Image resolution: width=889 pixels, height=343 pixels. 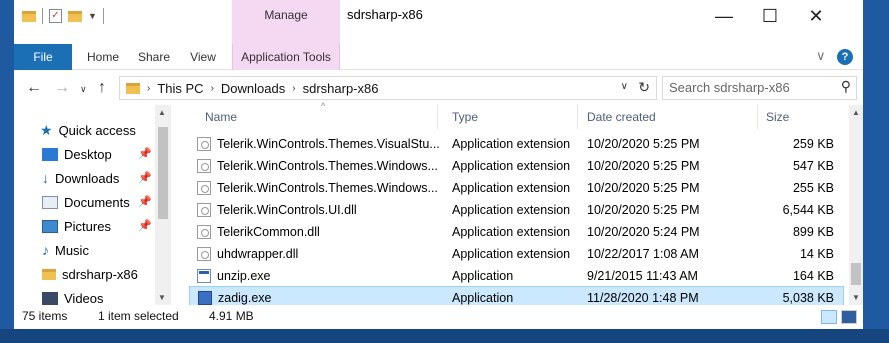 I want to click on back-icon: ←, so click(x=34, y=88).